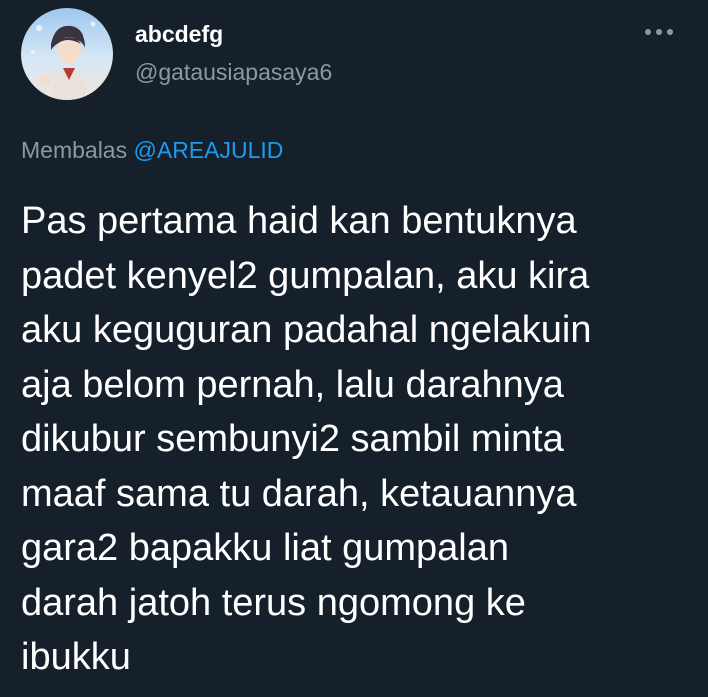  Describe the element at coordinates (305, 275) in the screenshot. I see `tweet-text-line: padet kenyel2 gumpalan, aku kira` at that location.